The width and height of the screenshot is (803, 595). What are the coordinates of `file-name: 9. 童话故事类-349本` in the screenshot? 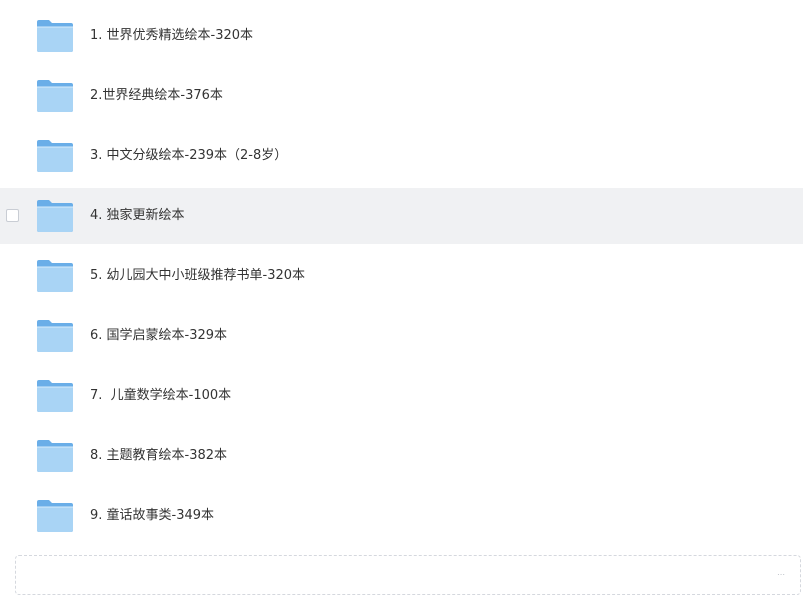 It's located at (152, 516).